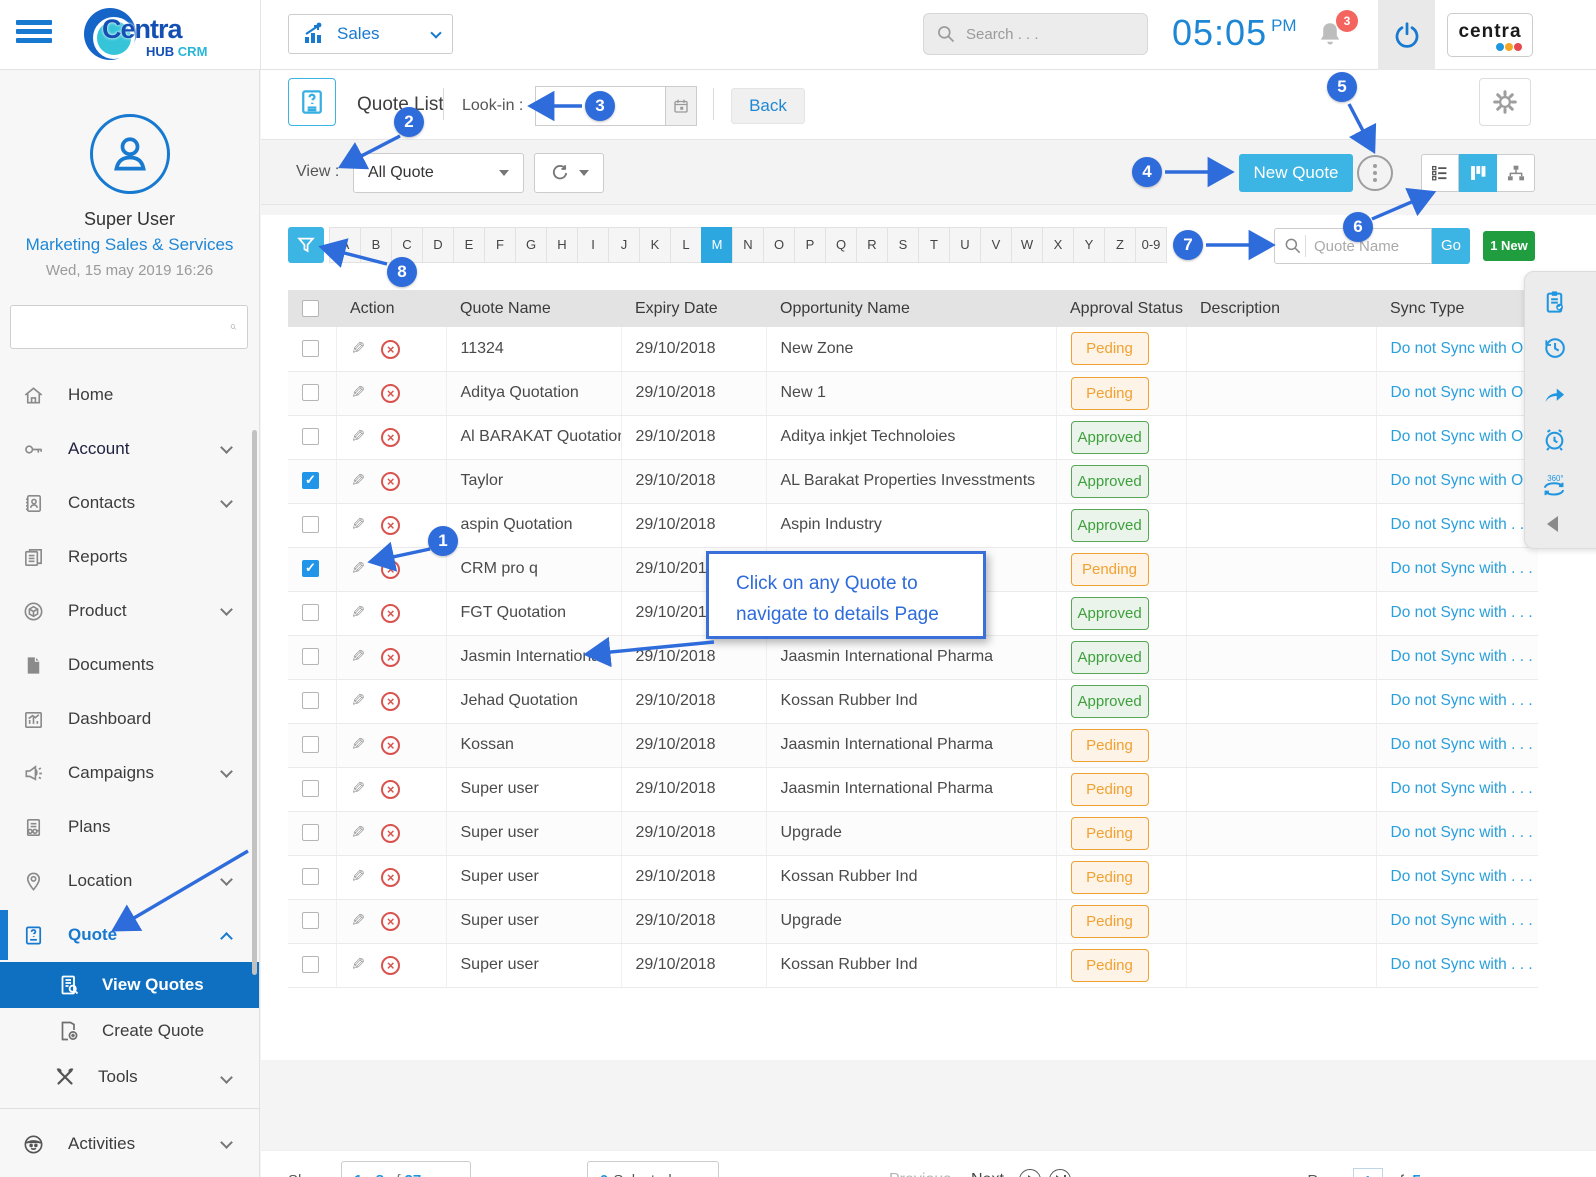 This screenshot has height=1177, width=1596. What do you see at coordinates (1554, 393) in the screenshot?
I see `share-icon` at bounding box center [1554, 393].